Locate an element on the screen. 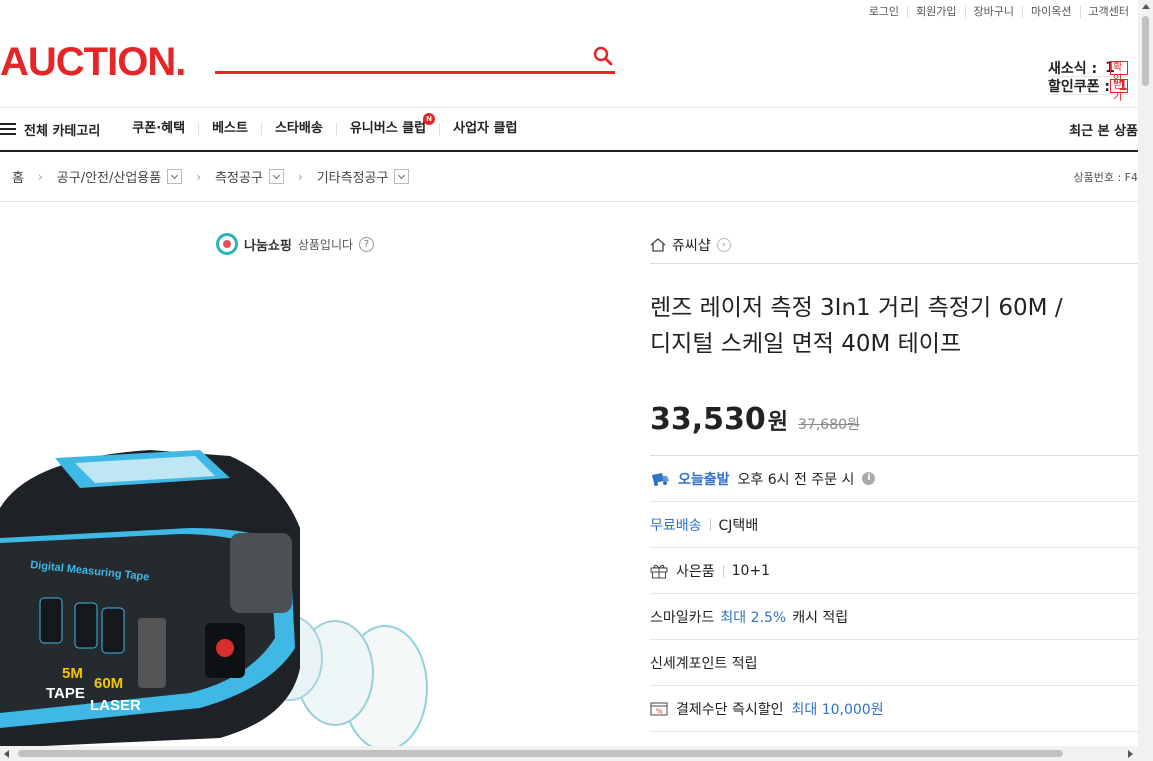  all-category-label: 전체 카테고리 is located at coordinates (62, 131).